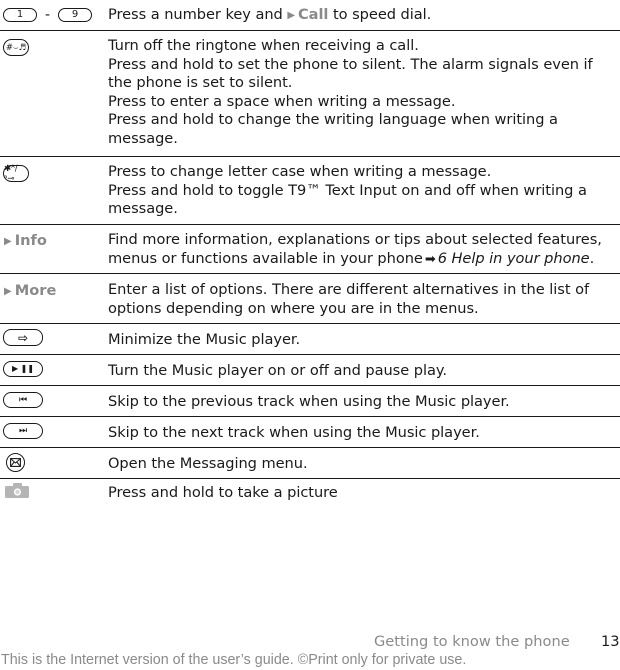  What do you see at coordinates (54, 339) in the screenshot?
I see `key-cell: ⇨` at bounding box center [54, 339].